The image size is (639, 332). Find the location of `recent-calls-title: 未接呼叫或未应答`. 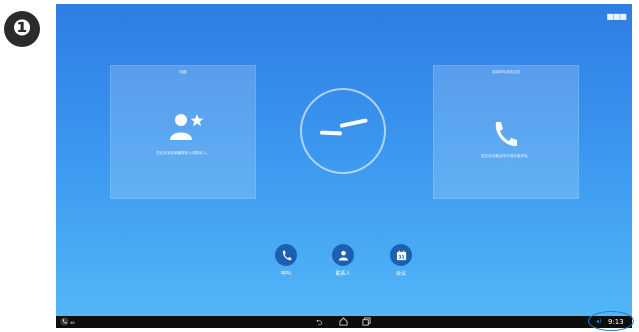

recent-calls-title: 未接呼叫或未应答 is located at coordinates (506, 72).